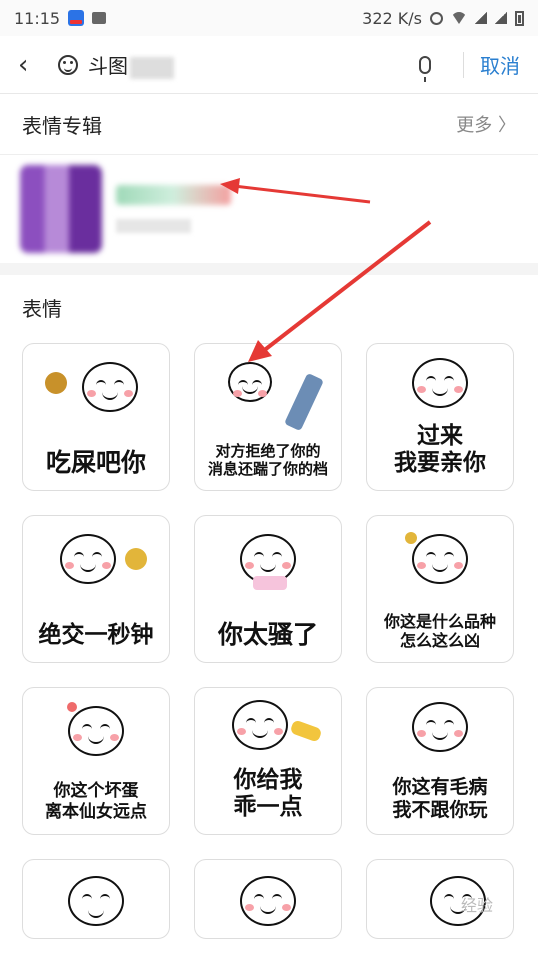  I want to click on app-notification-icon, so click(76, 18).